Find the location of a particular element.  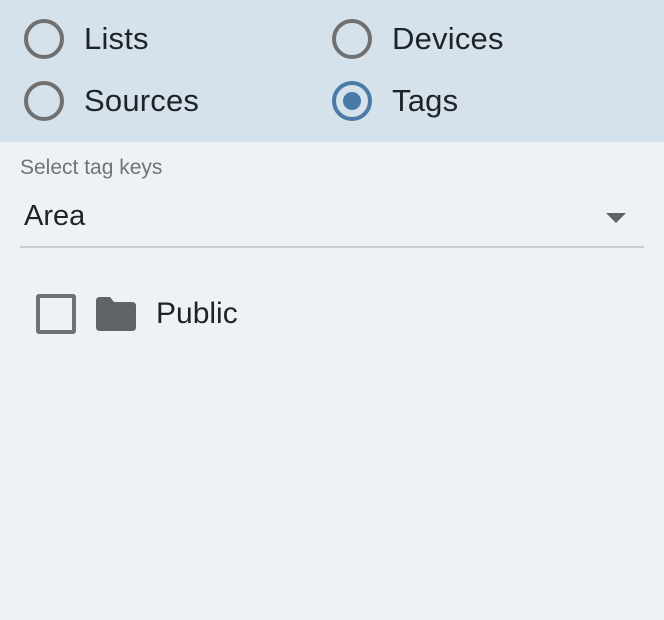

radio-button-tags is located at coordinates (352, 101).